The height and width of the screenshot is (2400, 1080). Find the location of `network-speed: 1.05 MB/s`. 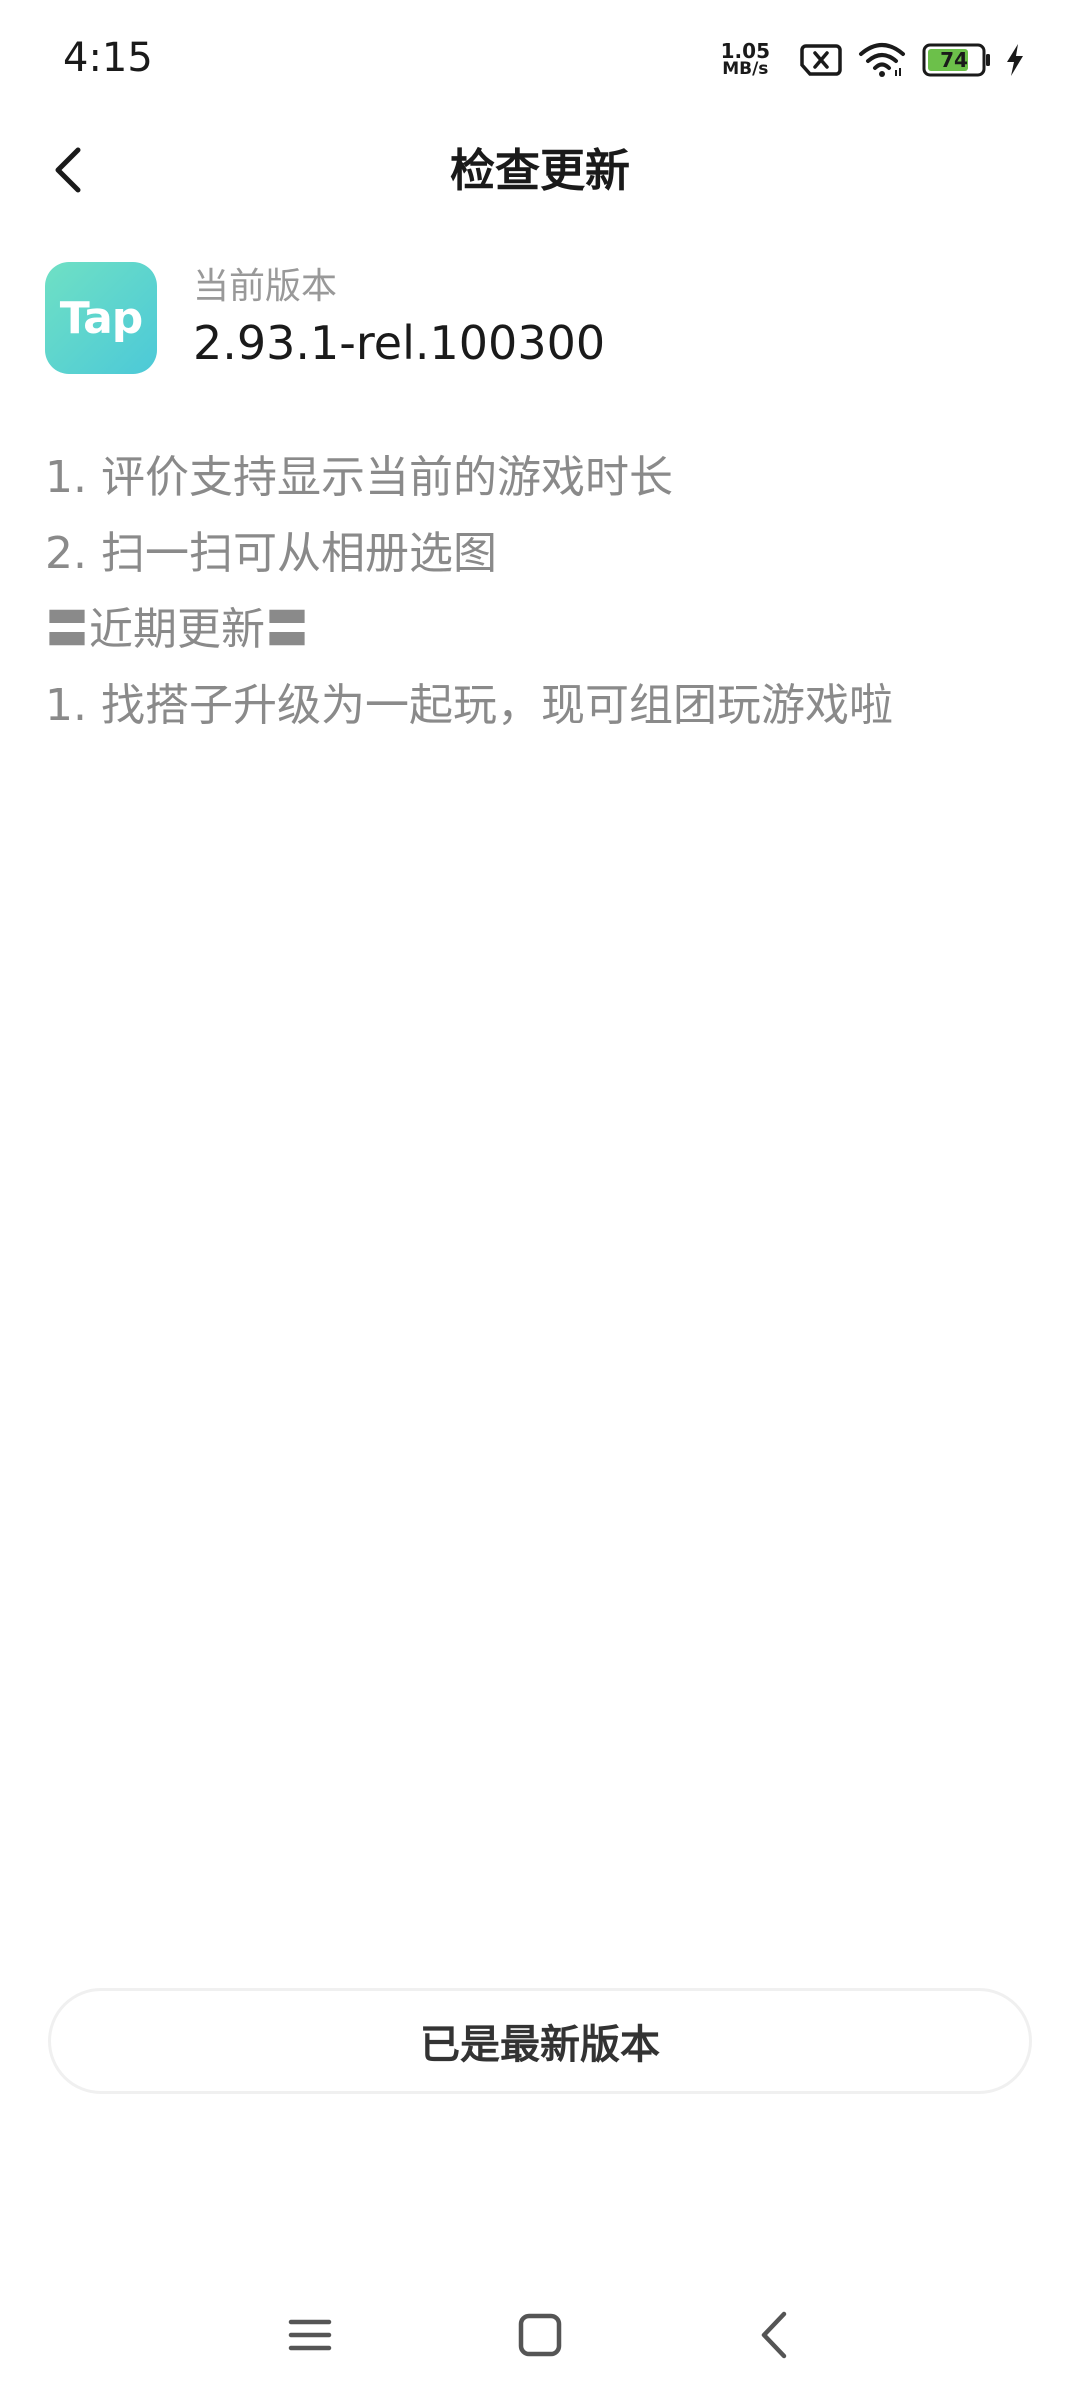

network-speed: 1.05 MB/s is located at coordinates (745, 59).